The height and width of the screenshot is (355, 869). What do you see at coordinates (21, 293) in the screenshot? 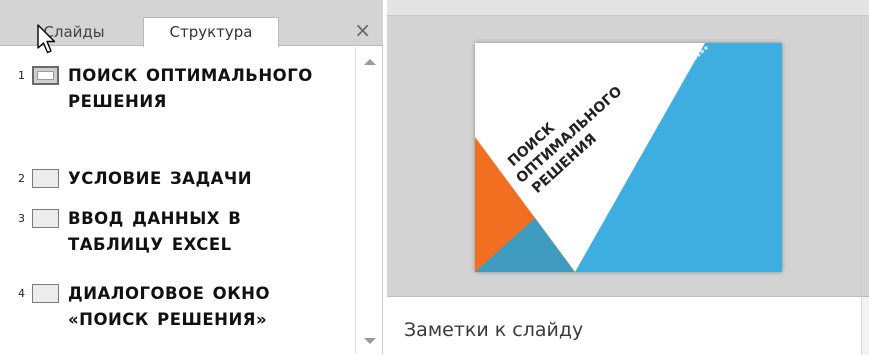
I see `slide-number: 4` at bounding box center [21, 293].